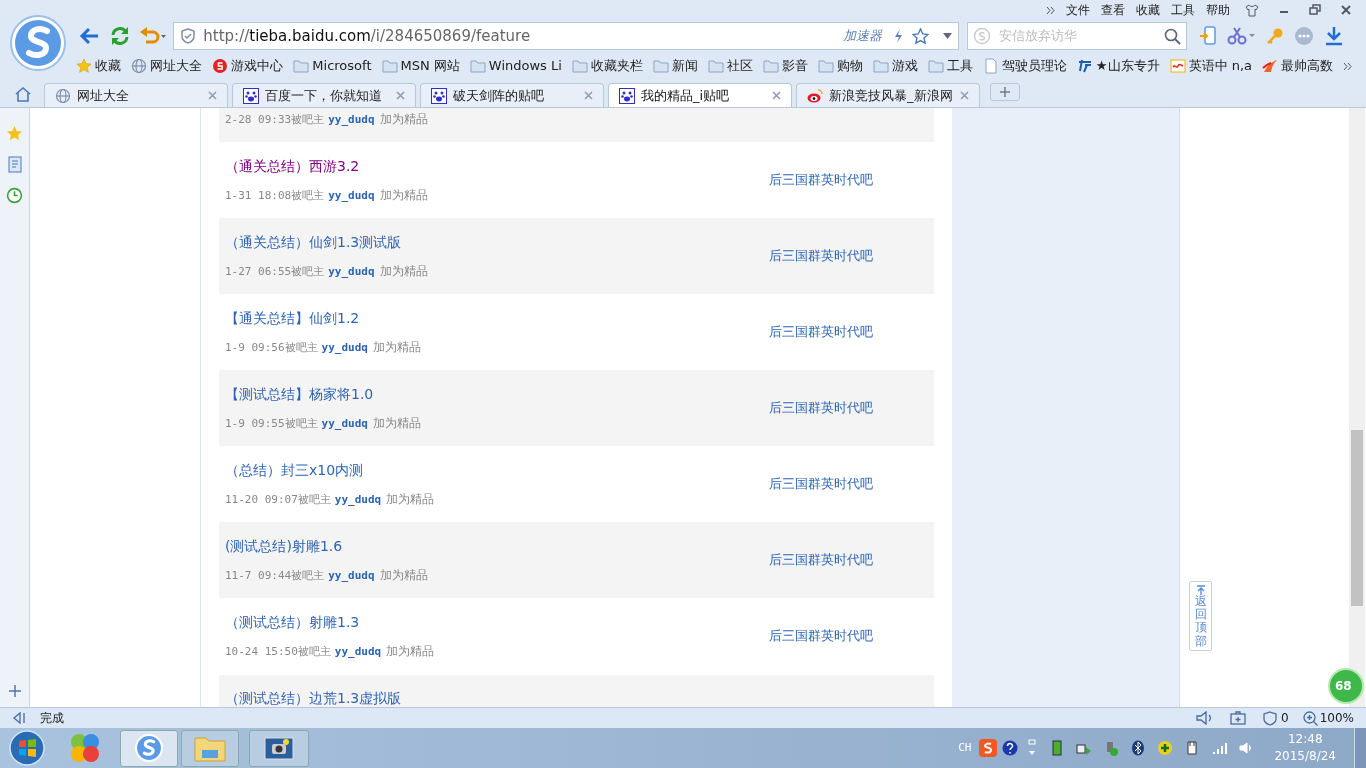 The width and height of the screenshot is (1366, 768). I want to click on bookmark-item: 购物, so click(840, 66).